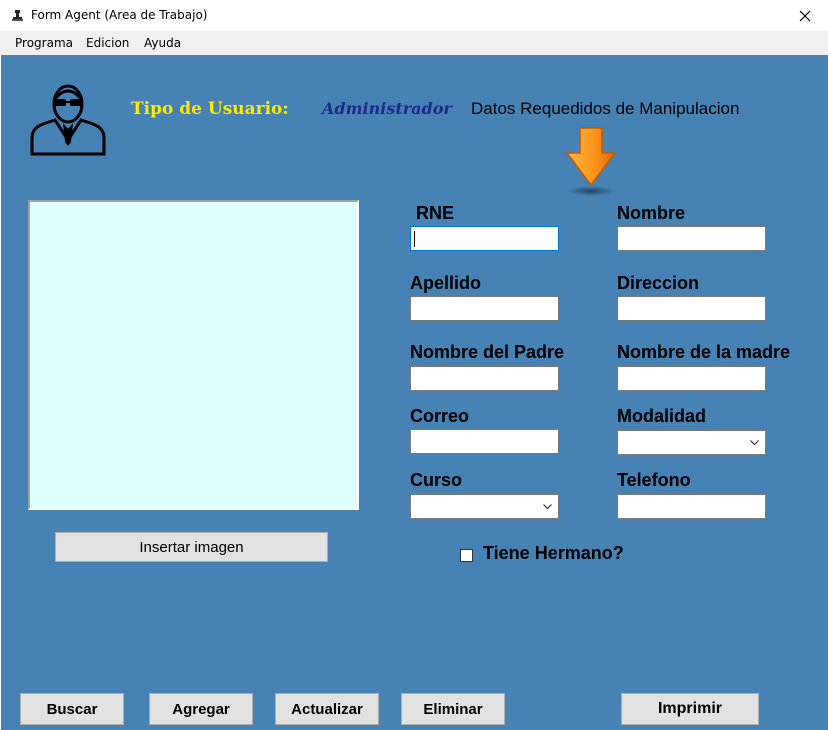 The width and height of the screenshot is (828, 730). Describe the element at coordinates (68, 120) in the screenshot. I see `agent-user-icon` at that location.